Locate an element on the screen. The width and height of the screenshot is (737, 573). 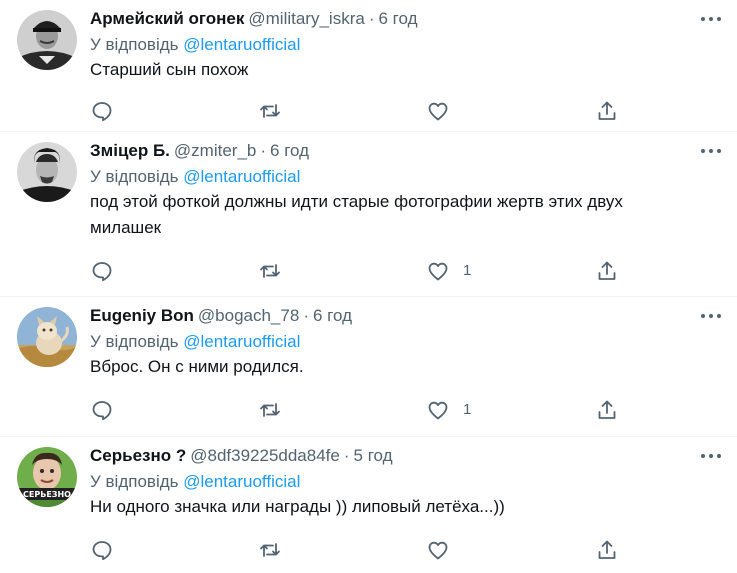
timestamp: 5 год is located at coordinates (373, 455).